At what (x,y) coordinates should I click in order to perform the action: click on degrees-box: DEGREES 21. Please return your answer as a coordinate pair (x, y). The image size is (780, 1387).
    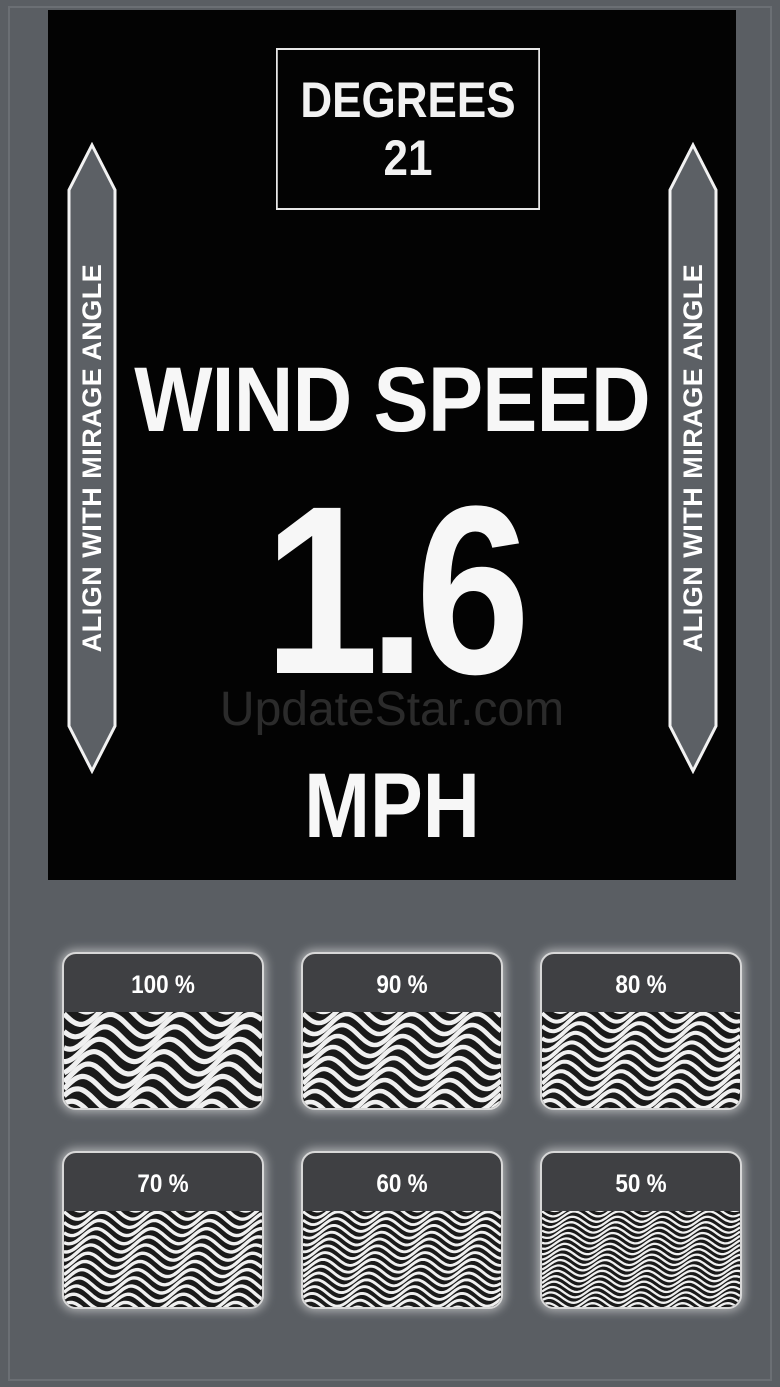
    Looking at the image, I should click on (408, 129).